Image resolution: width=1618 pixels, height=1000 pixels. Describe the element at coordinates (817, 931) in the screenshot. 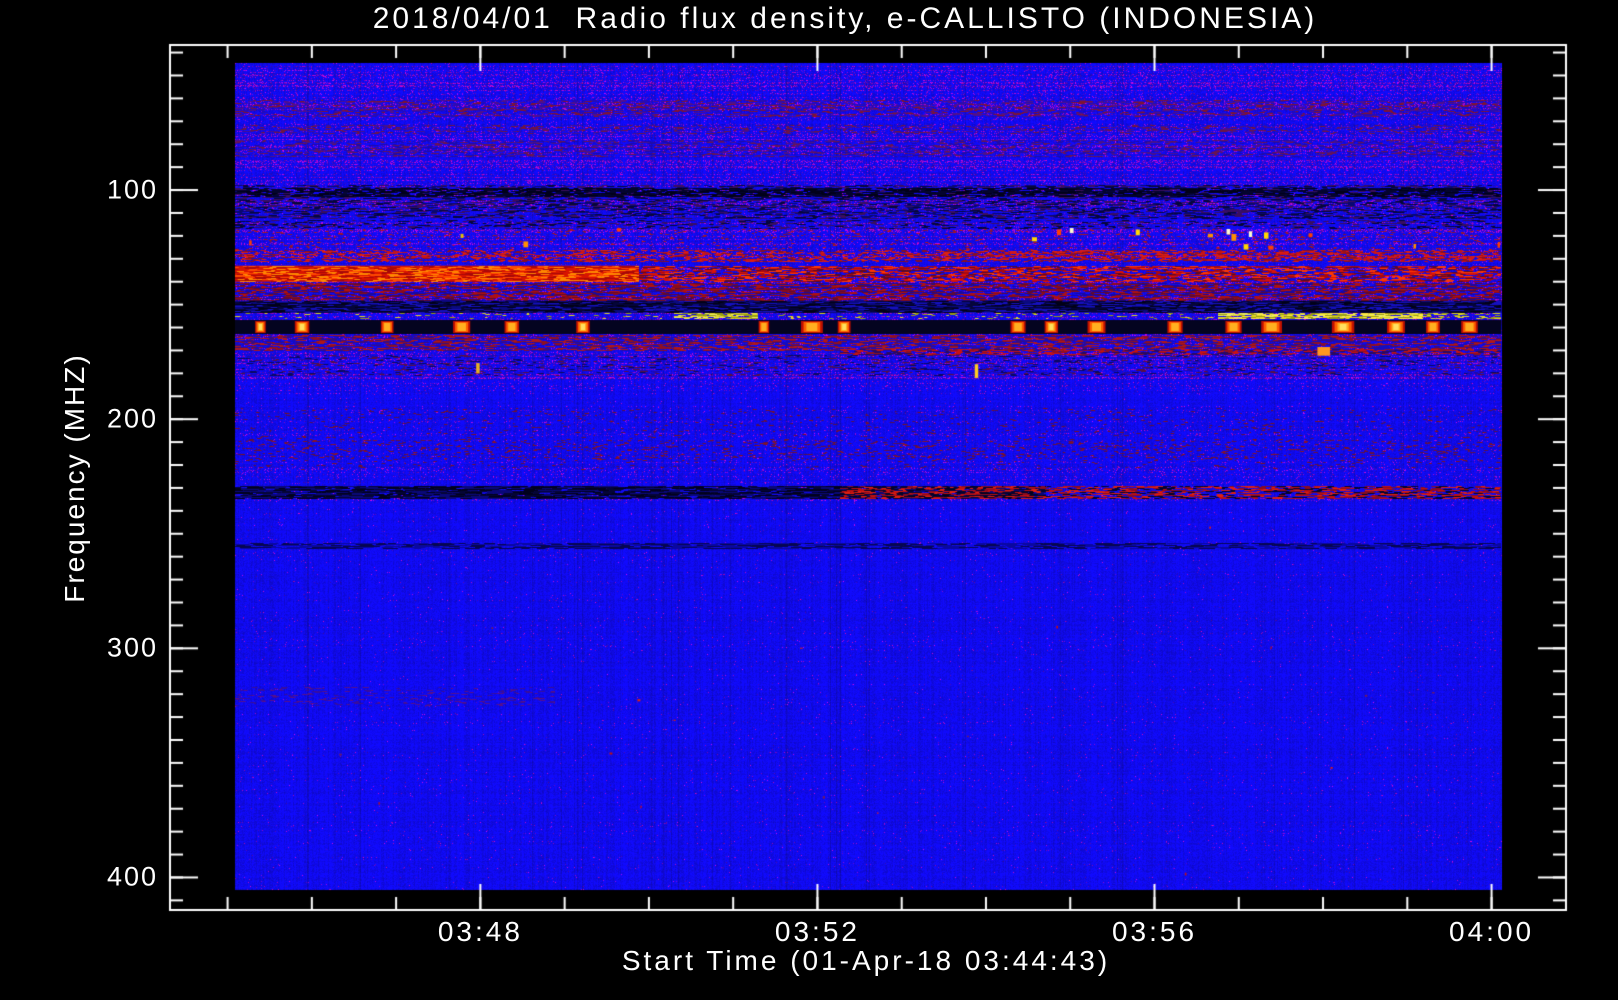

I see `x-tick-label: 03:52` at that location.